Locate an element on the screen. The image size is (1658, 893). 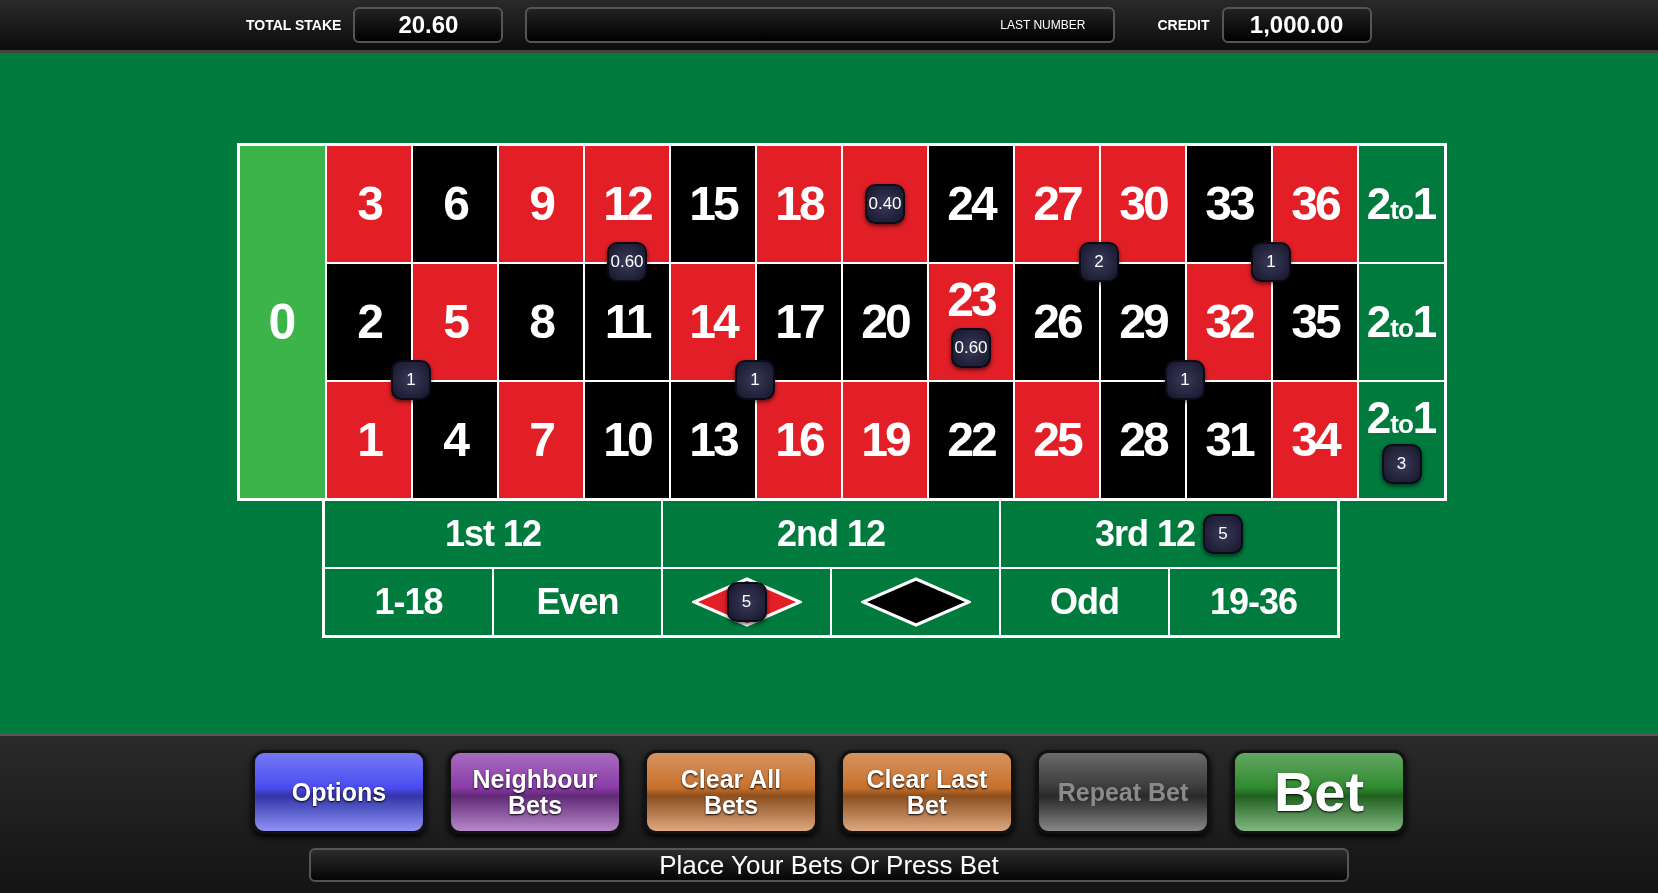
number-cell: 17 is located at coordinates (799, 322).